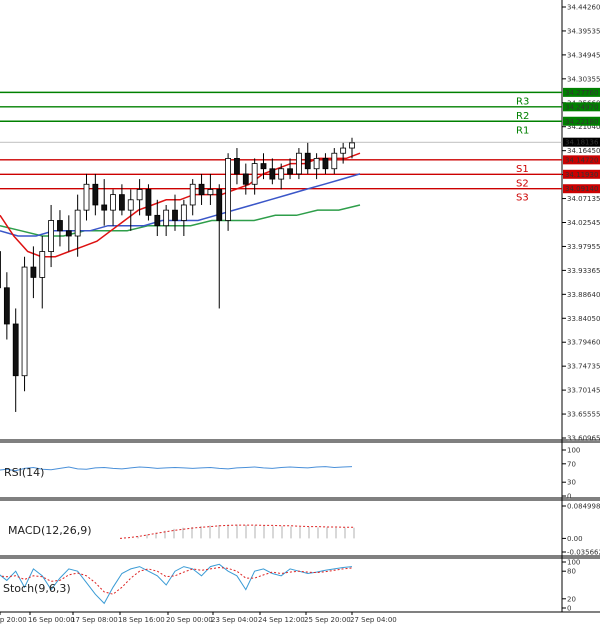 This screenshot has width=600, height=630. What do you see at coordinates (373, 620) in the screenshot?
I see `time-tick-label: 27 Sep 04:00` at bounding box center [373, 620].